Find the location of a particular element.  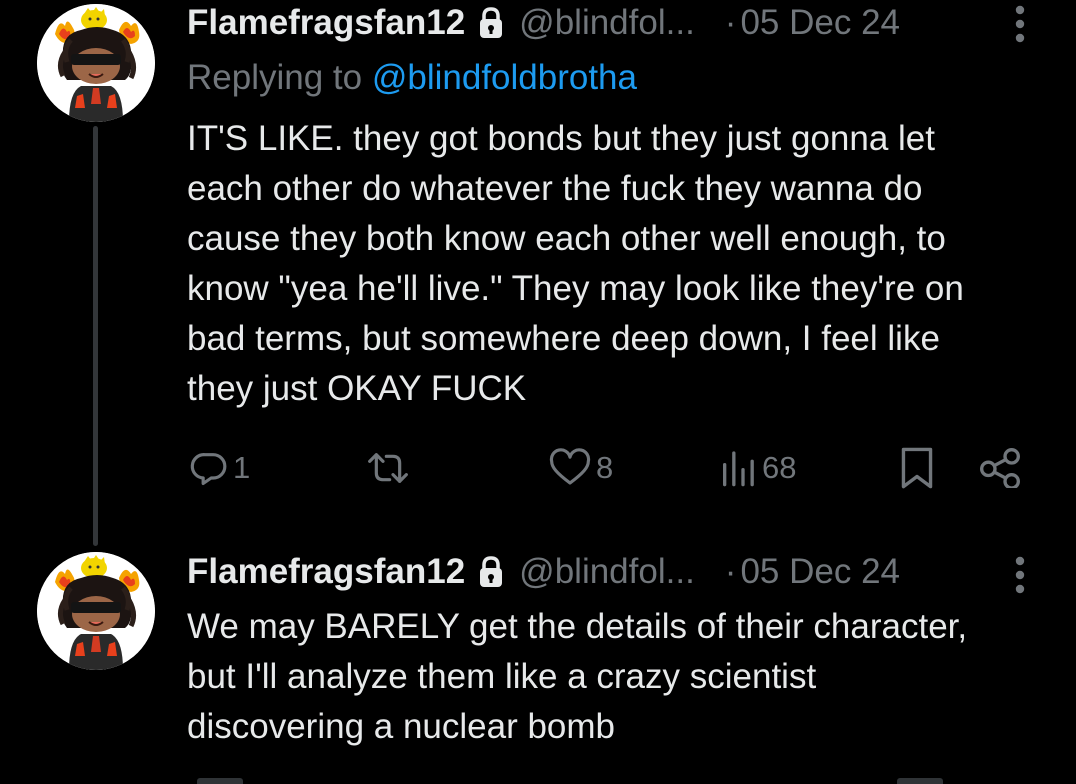

like-button: 8 is located at coordinates (580, 468).